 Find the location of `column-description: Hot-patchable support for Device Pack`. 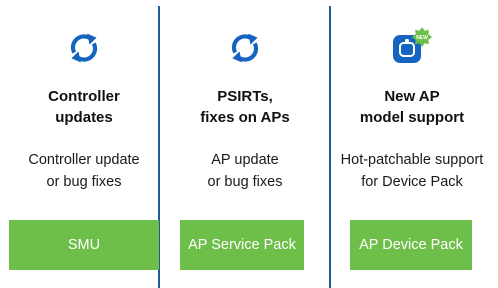

column-description: Hot-patchable support for Device Pack is located at coordinates (412, 171).